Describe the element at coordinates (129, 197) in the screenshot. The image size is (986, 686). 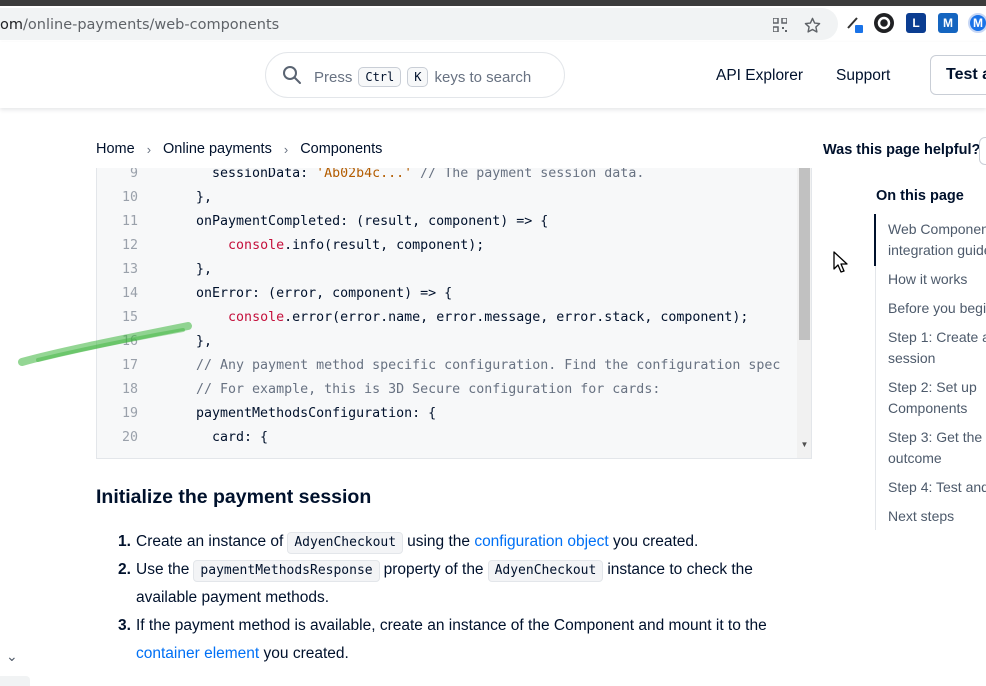
I see `code-line-number: 10` at that location.